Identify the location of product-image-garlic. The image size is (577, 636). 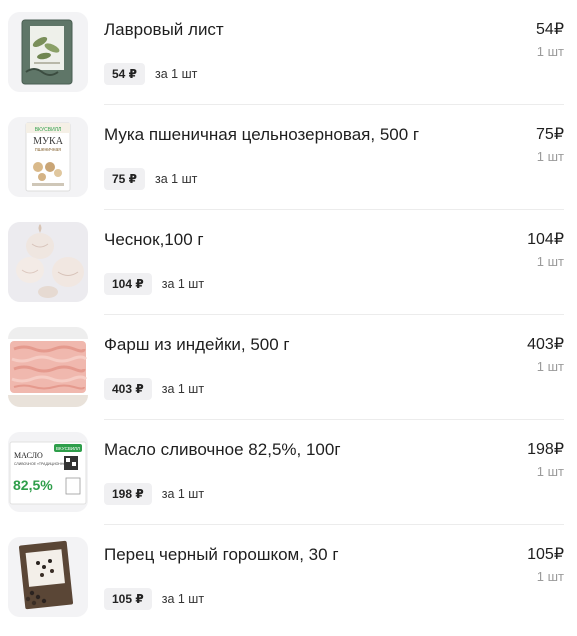
(48, 262).